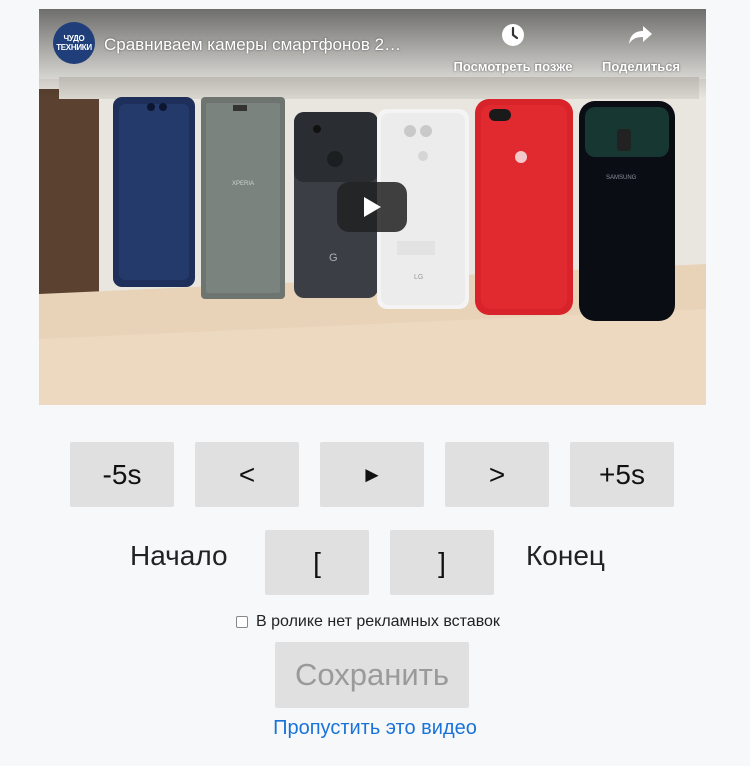 The image size is (750, 766). I want to click on prev-frame-button: <, so click(247, 474).